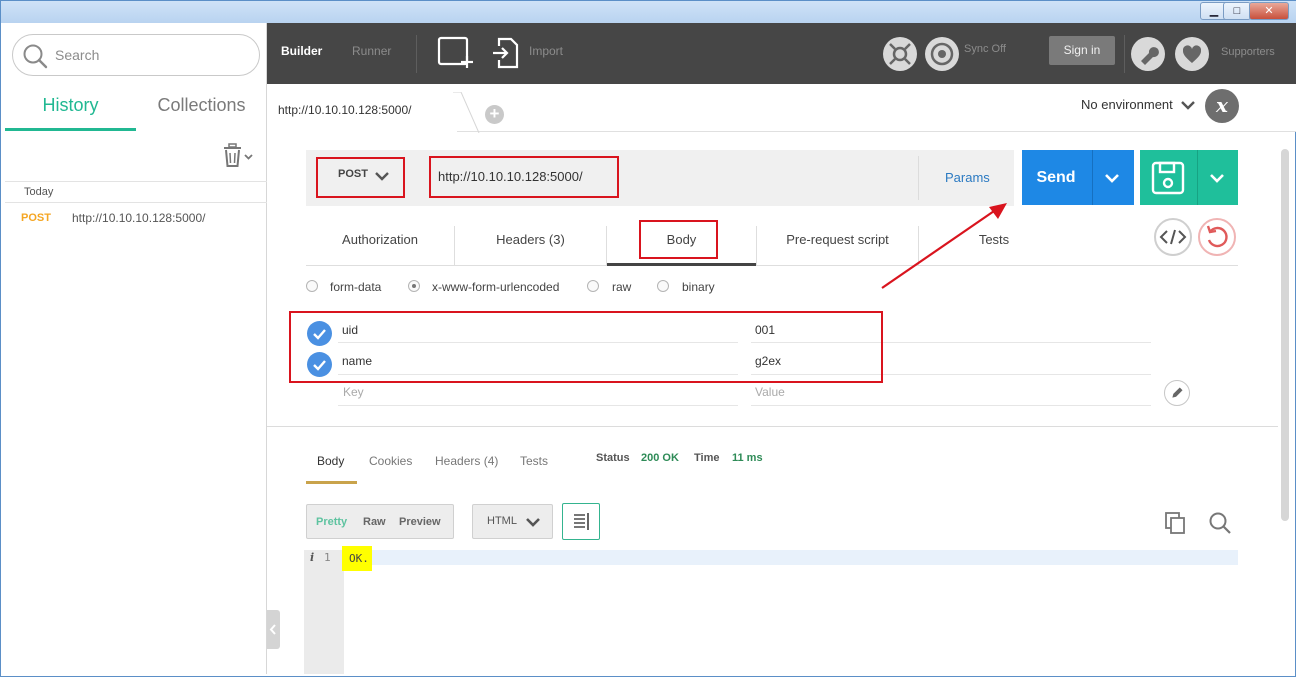 The image size is (1296, 677). Describe the element at coordinates (613, 458) in the screenshot. I see `status-label: Status` at that location.